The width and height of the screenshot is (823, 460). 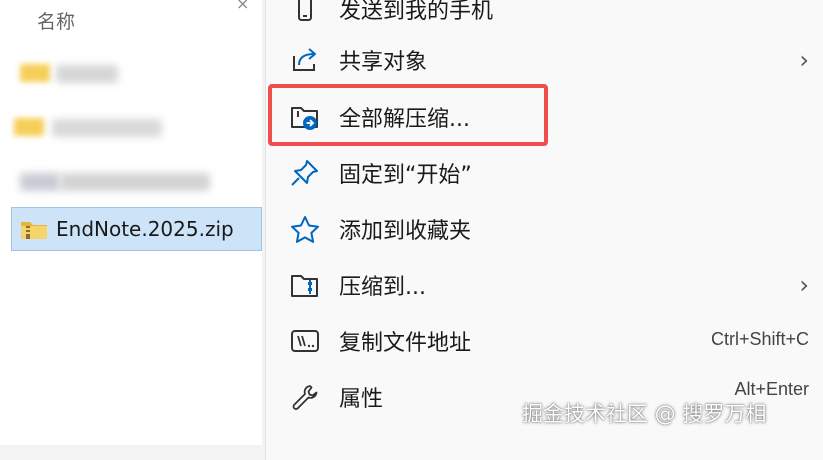 I want to click on pin-icon, so click(x=304, y=173).